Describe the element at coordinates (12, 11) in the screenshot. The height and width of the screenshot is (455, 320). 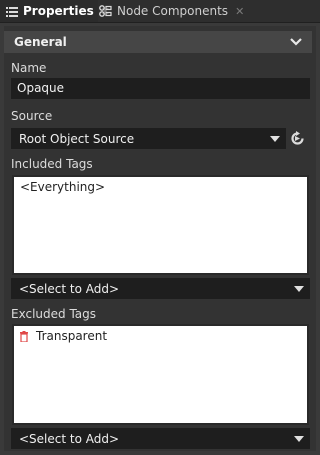
I see `list-icon` at that location.